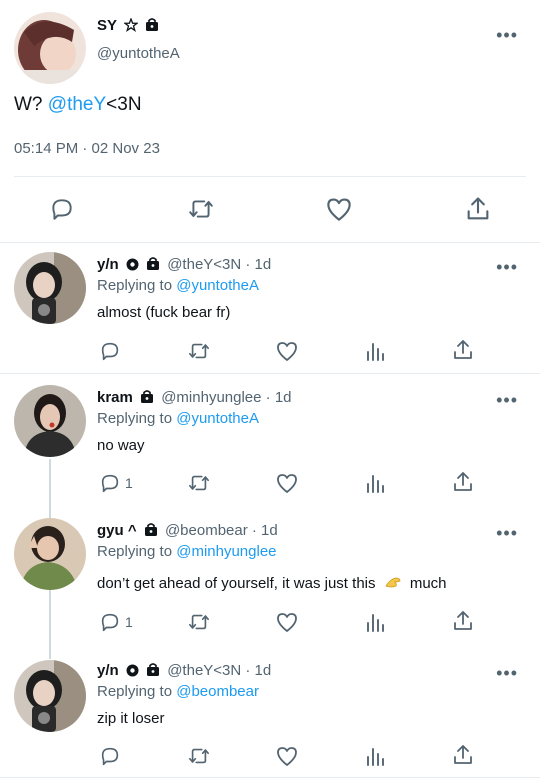  I want to click on avatar-kram, so click(50, 421).